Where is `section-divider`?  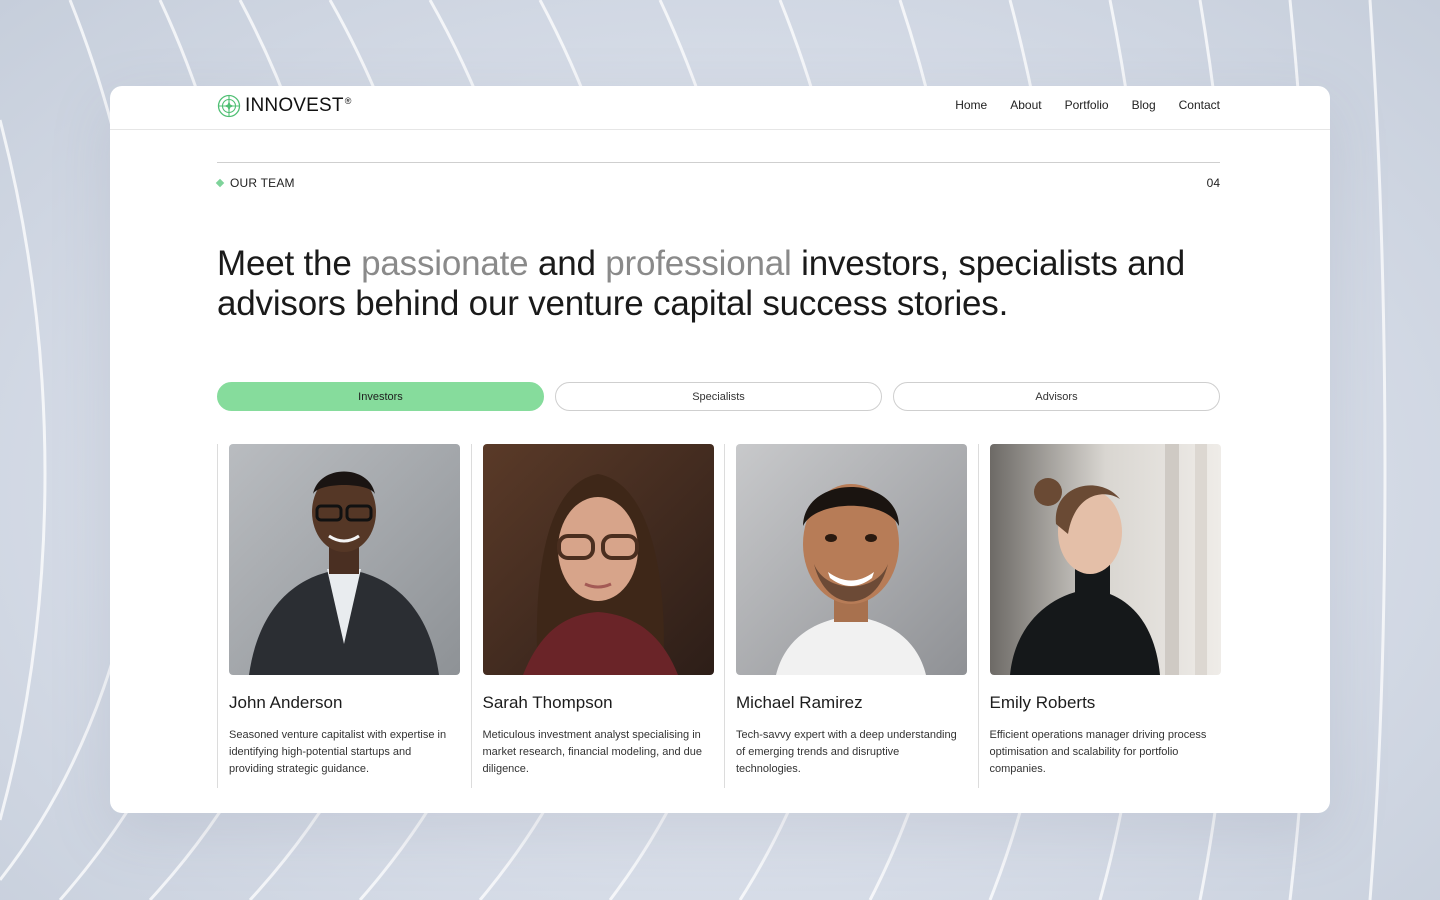
section-divider is located at coordinates (718, 162).